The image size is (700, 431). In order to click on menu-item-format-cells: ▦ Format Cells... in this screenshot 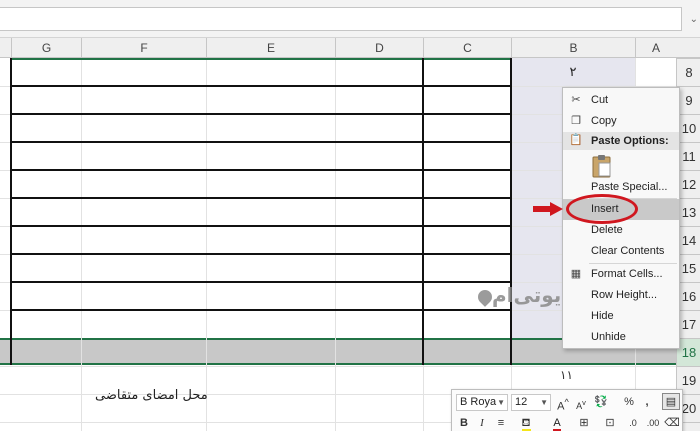, I will do `click(621, 274)`.